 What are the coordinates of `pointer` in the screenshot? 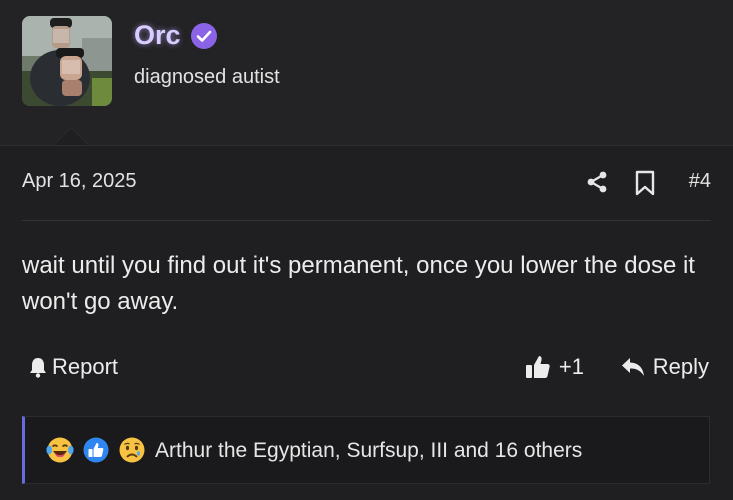 It's located at (71, 136).